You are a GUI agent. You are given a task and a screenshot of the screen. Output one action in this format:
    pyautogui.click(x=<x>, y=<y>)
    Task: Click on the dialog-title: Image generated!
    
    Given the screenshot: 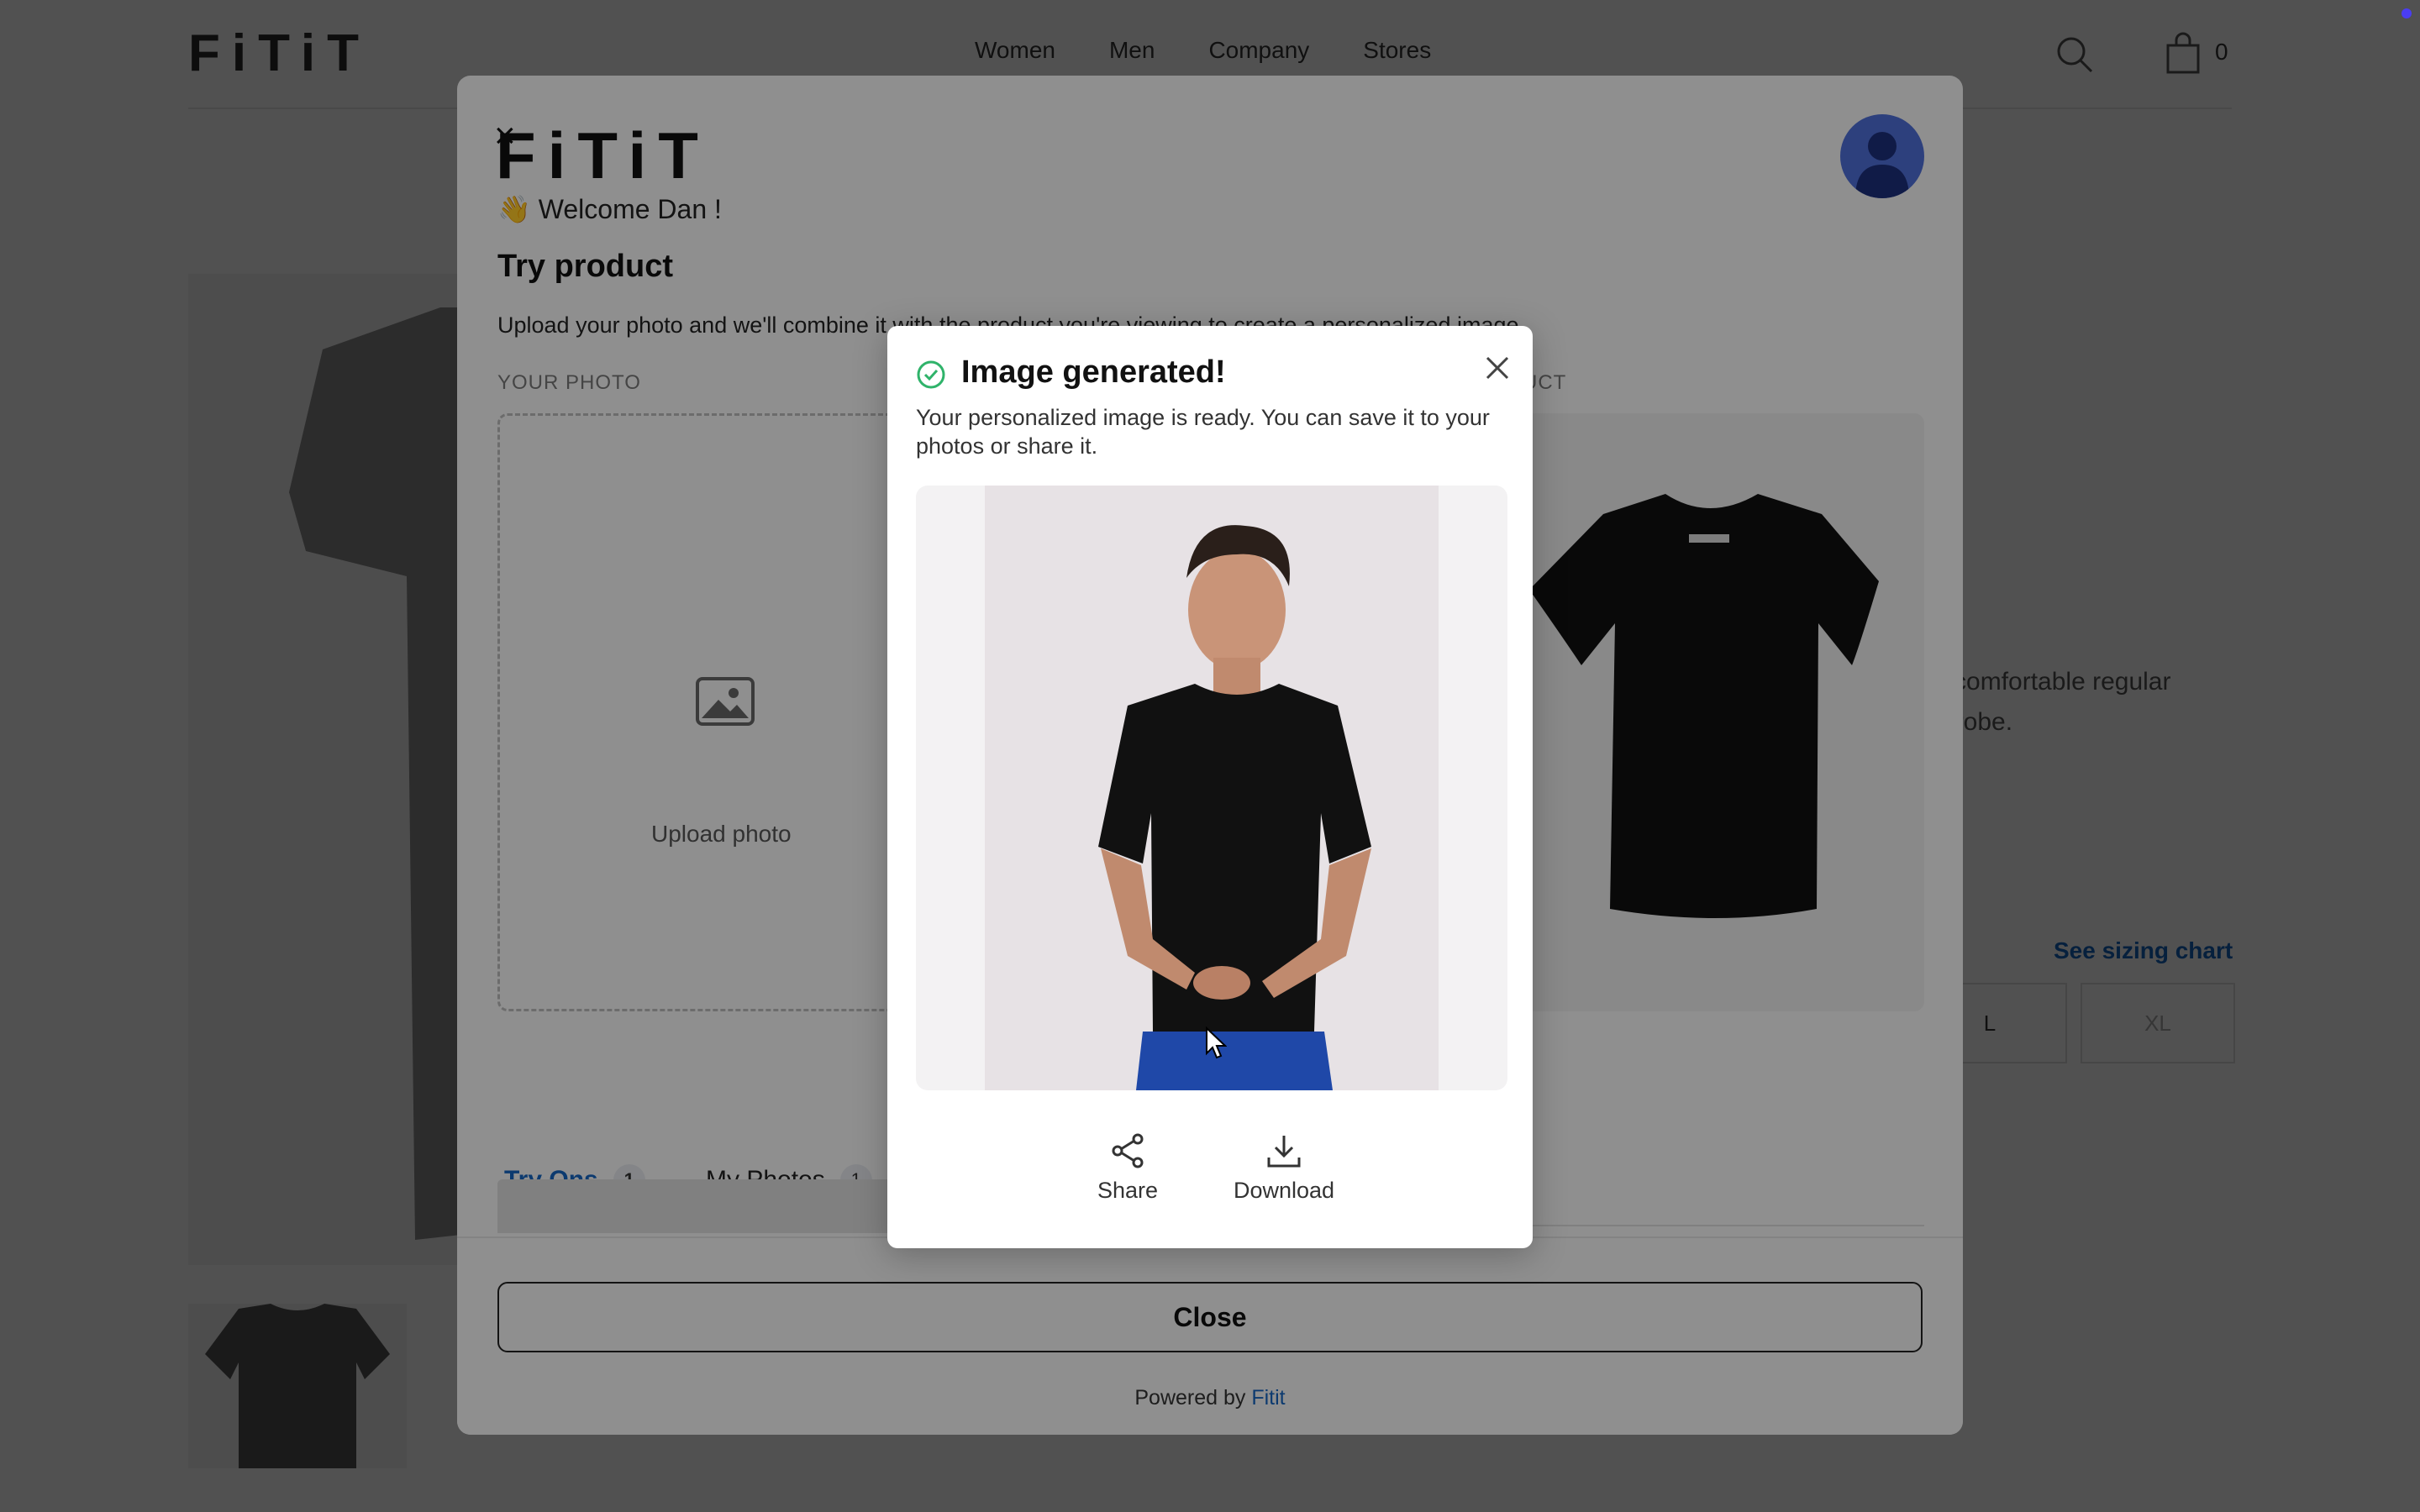 What is the action you would take?
    pyautogui.click(x=1093, y=372)
    